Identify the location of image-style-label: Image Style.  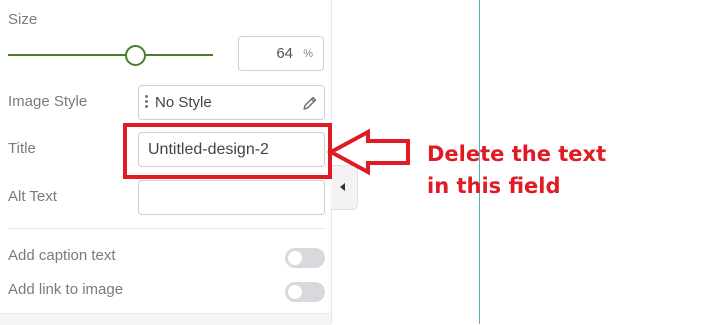
(48, 101).